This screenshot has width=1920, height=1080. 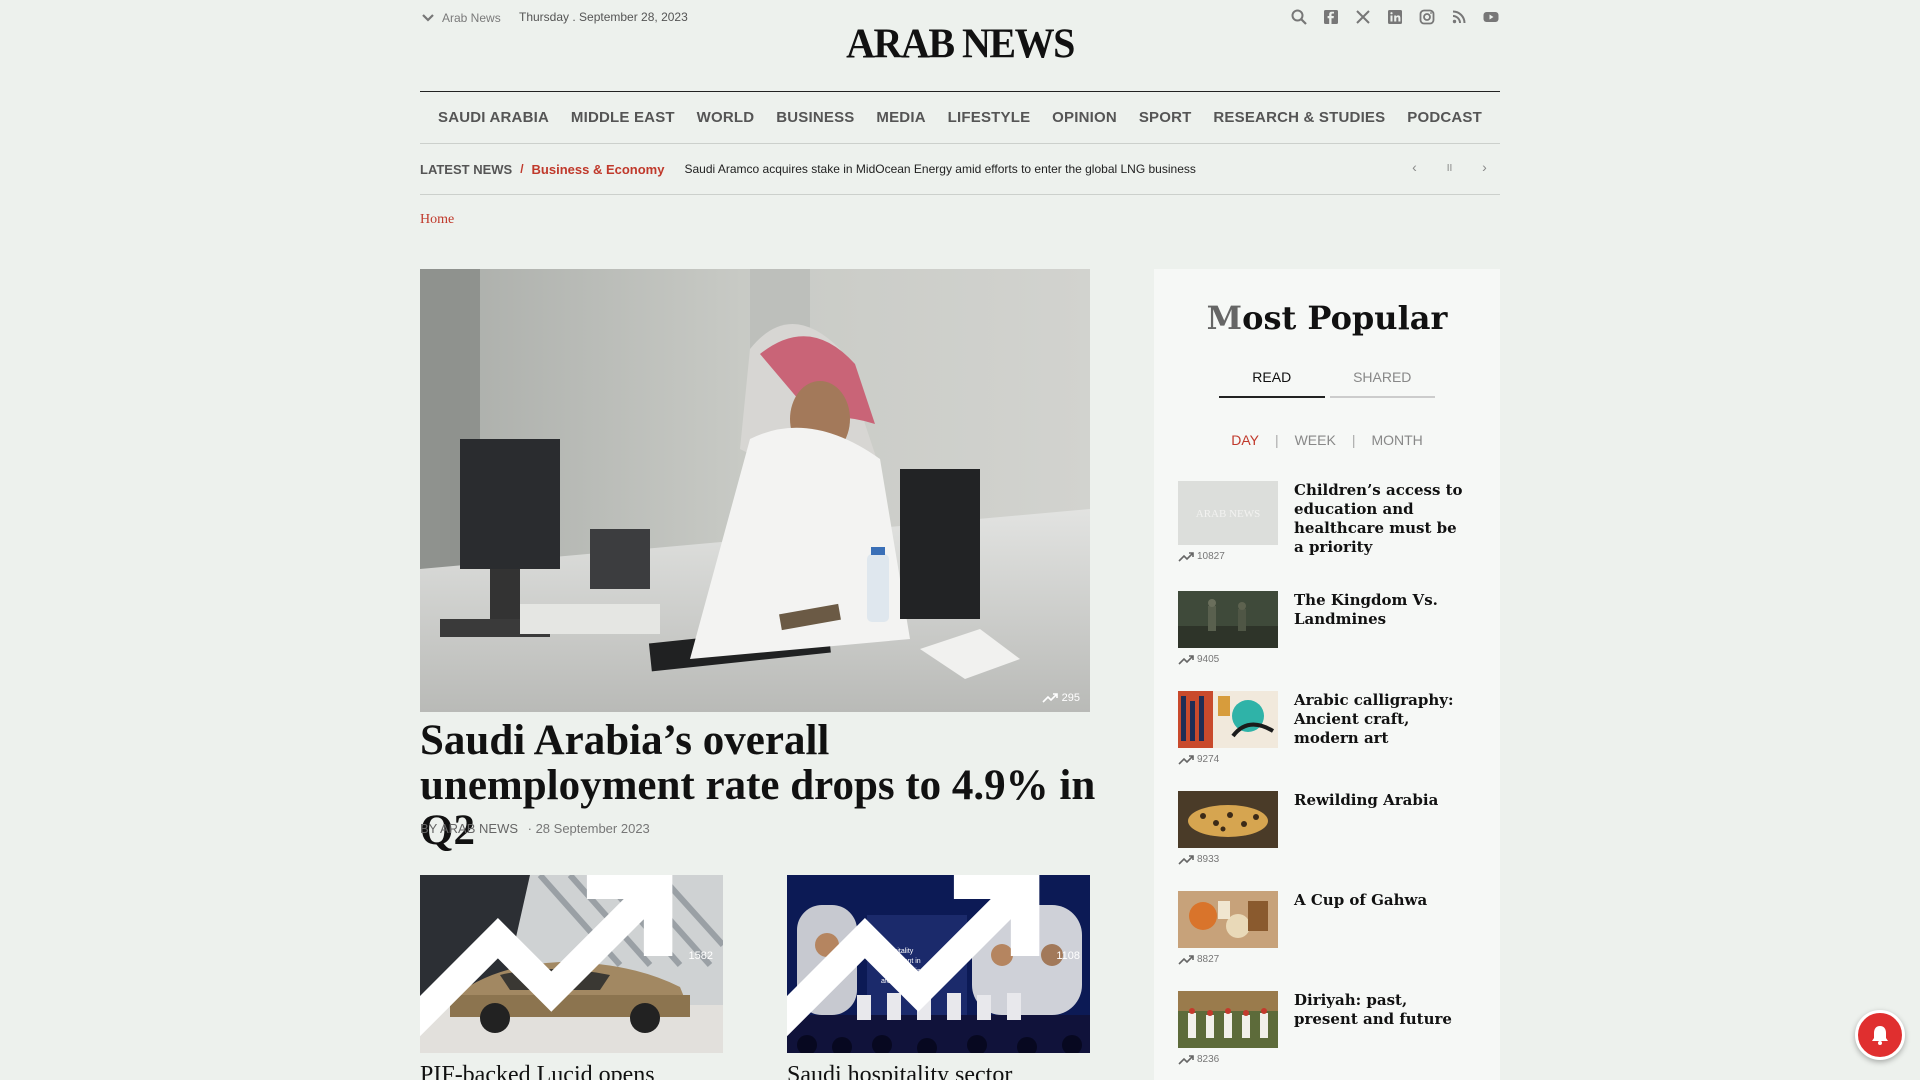 I want to click on popular-count: 10827, so click(x=1201, y=556).